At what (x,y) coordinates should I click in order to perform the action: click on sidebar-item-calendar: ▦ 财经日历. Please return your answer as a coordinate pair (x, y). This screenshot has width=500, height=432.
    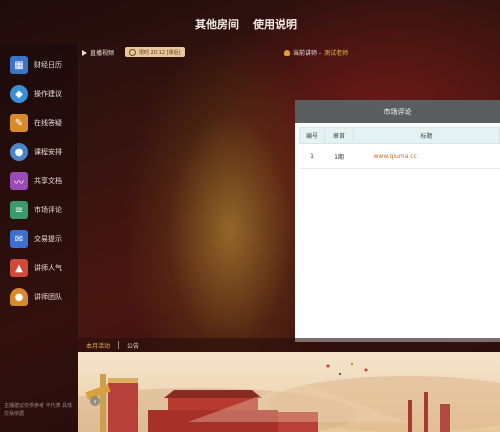
    Looking at the image, I should click on (44, 65).